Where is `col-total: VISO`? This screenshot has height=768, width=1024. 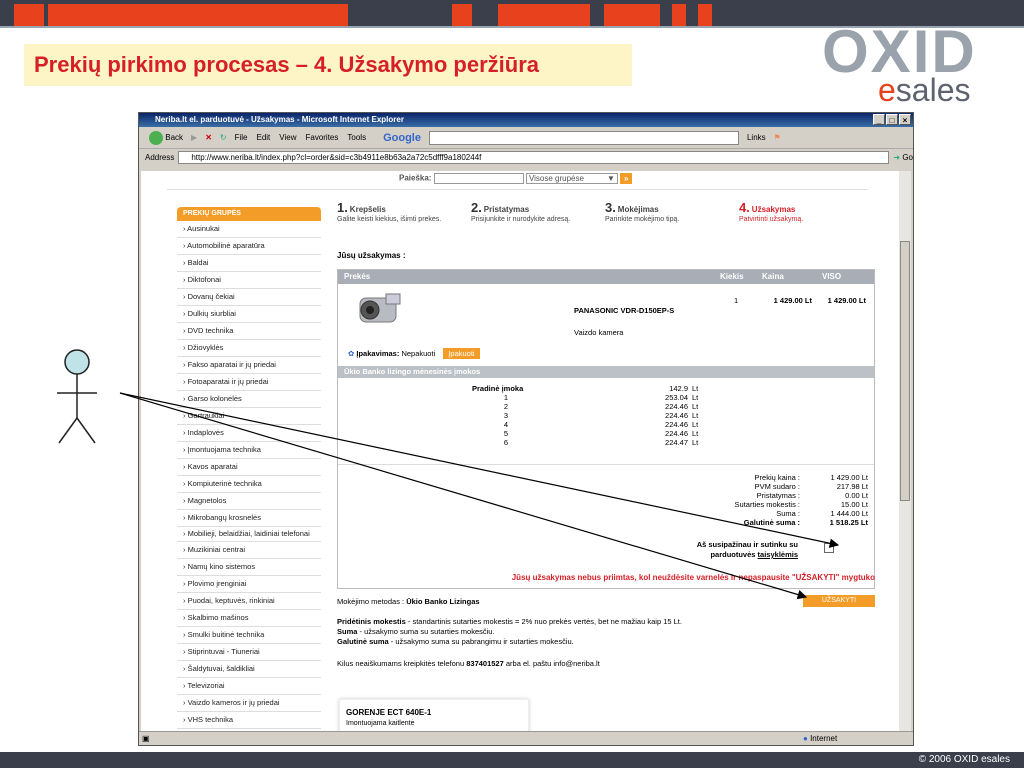 col-total: VISO is located at coordinates (832, 276).